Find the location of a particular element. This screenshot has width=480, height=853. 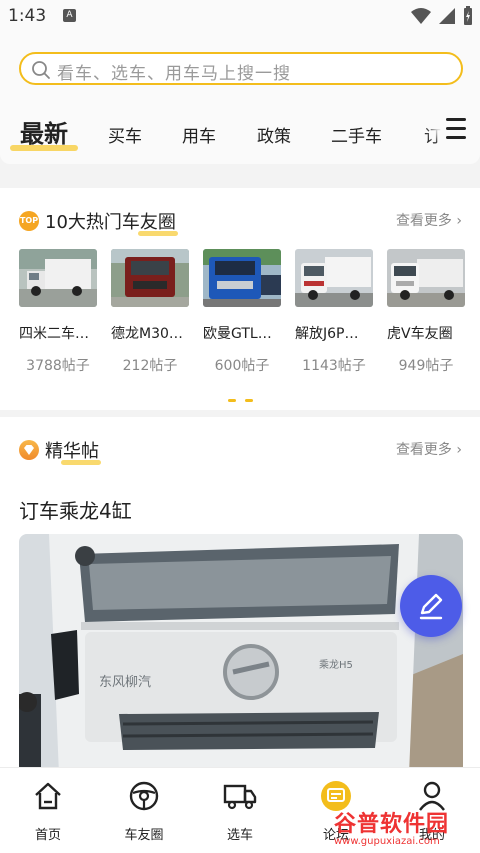

home-icon is located at coordinates (48, 796).